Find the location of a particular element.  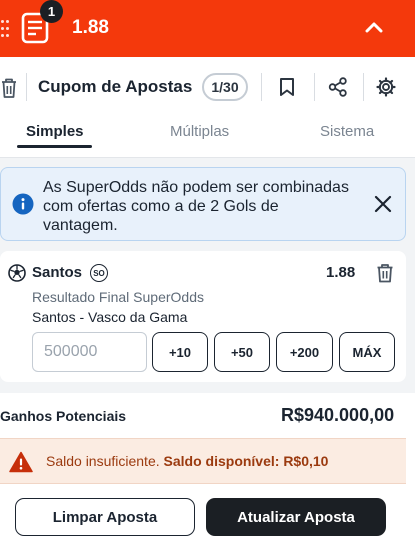

tab-simples: Simples is located at coordinates (55, 131).